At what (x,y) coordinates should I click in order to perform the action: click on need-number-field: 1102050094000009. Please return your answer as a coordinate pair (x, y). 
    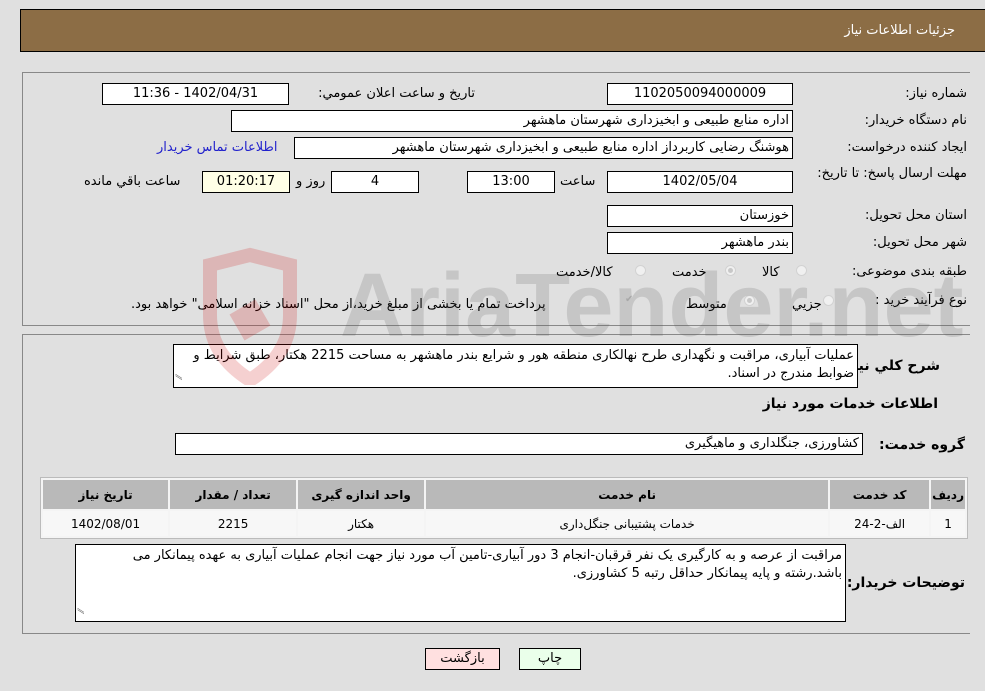
    Looking at the image, I should click on (700, 94).